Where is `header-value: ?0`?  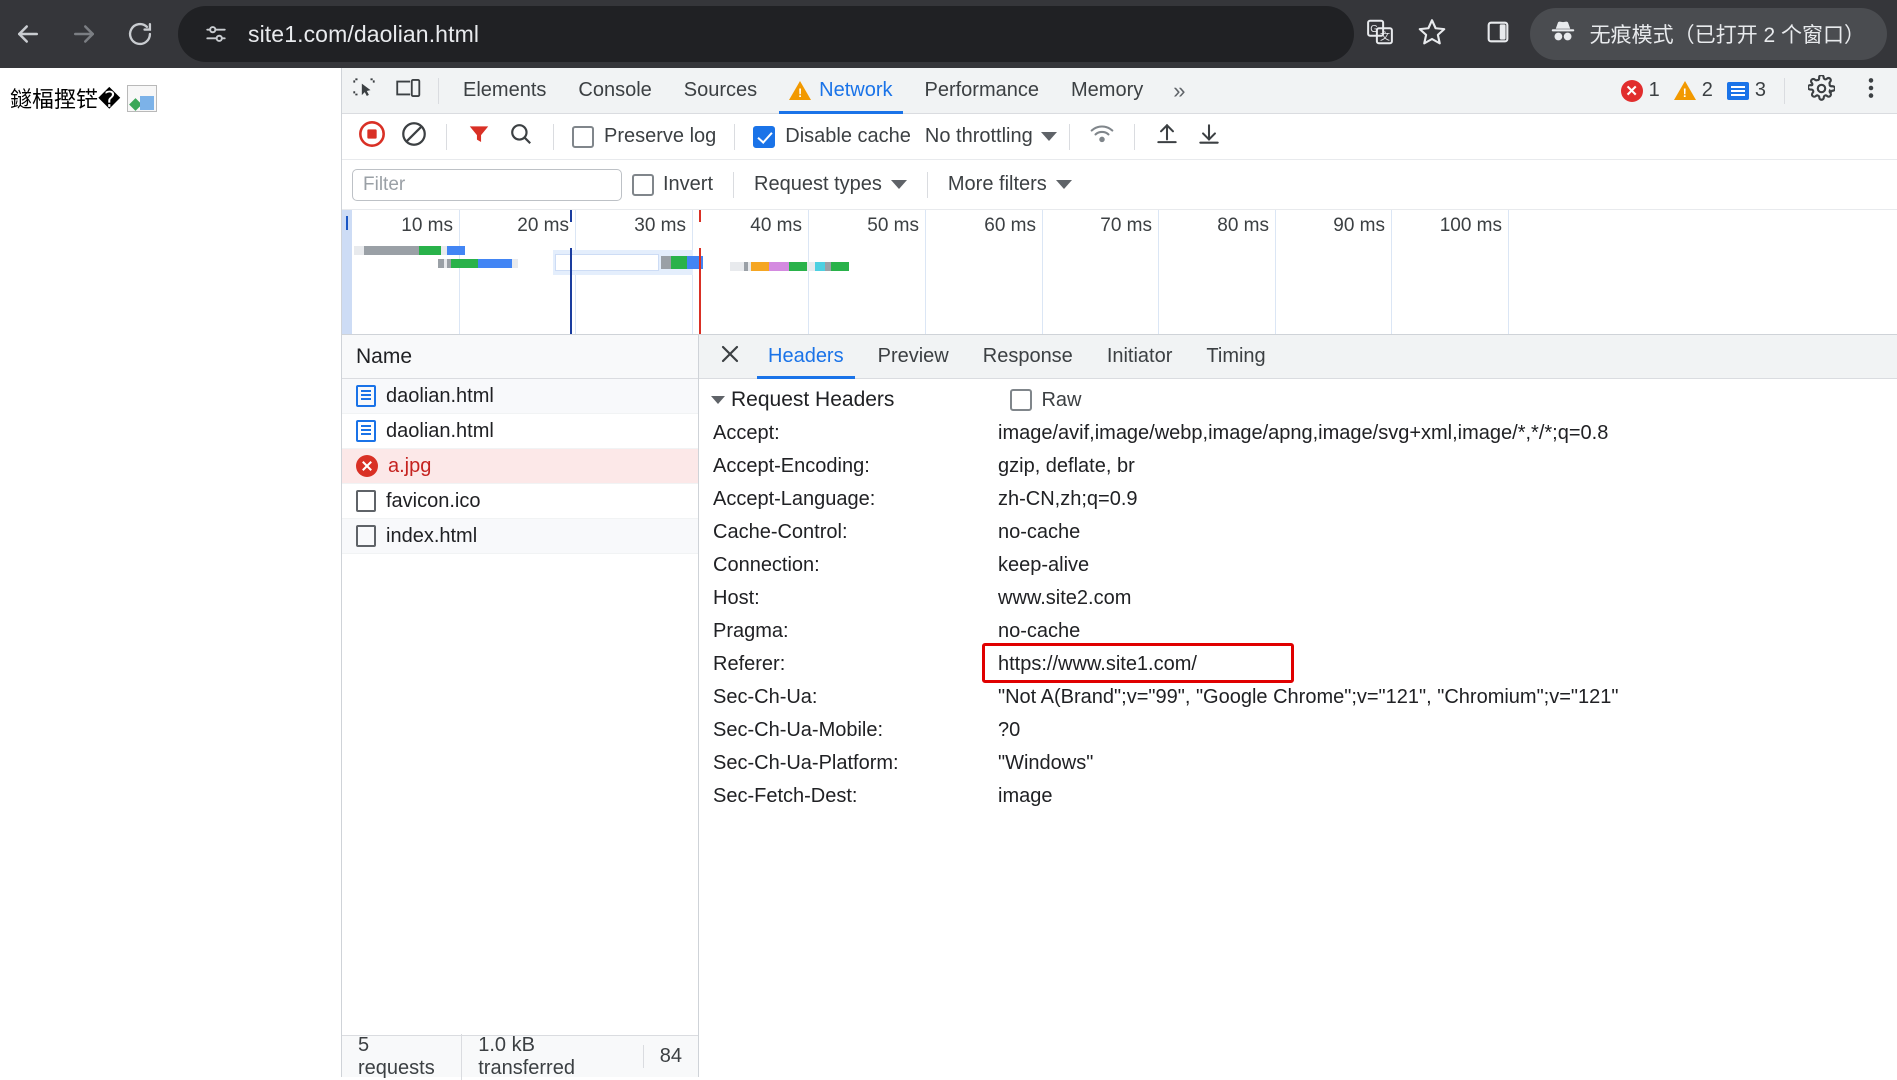
header-value: ?0 is located at coordinates (1447, 730).